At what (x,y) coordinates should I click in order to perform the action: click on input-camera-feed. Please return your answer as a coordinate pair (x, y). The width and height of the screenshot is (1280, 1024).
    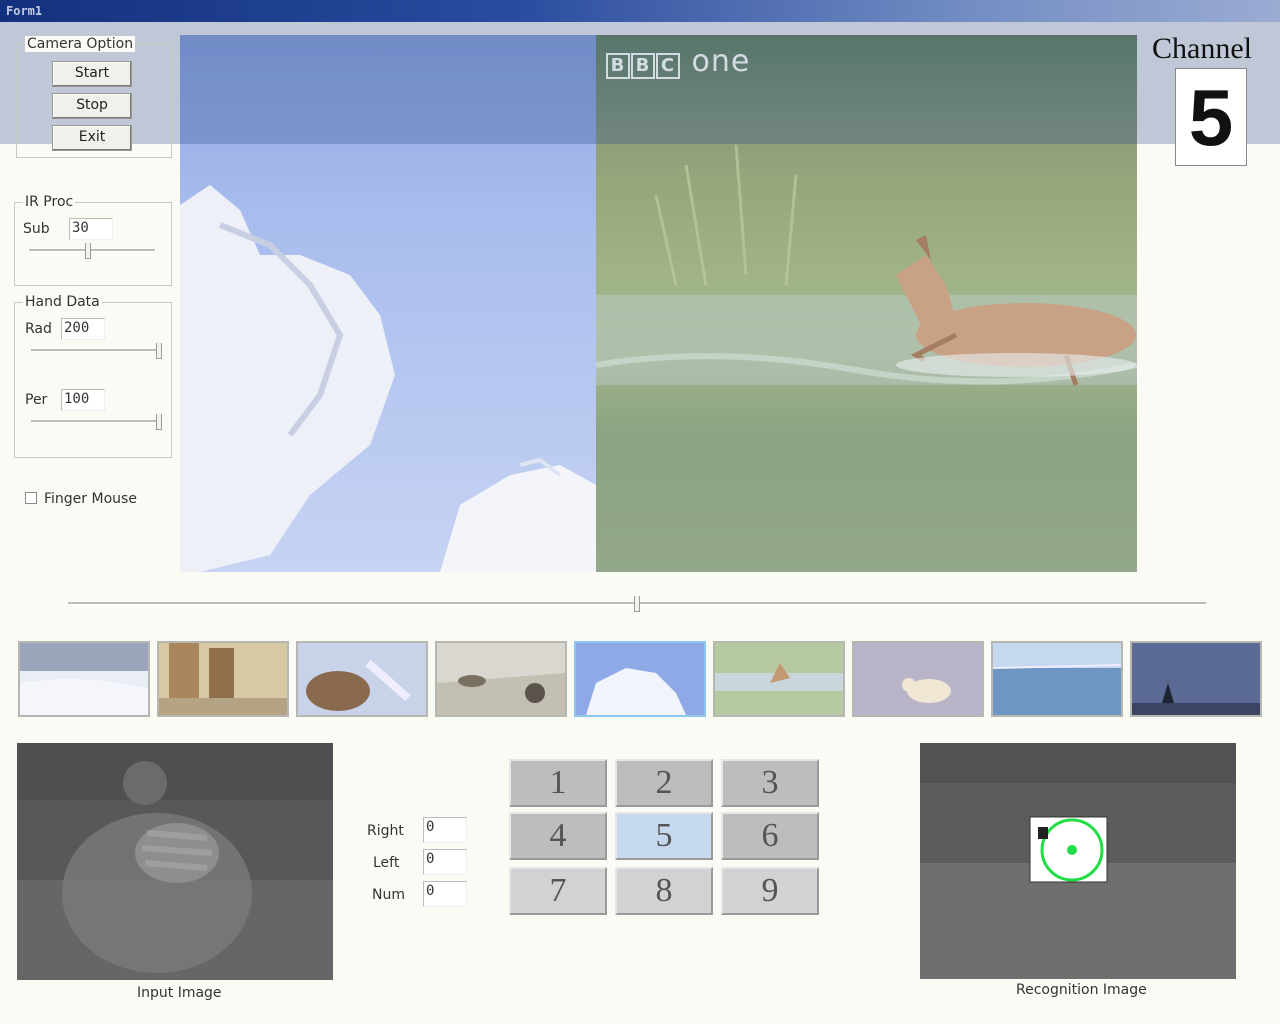
    Looking at the image, I should click on (175, 861).